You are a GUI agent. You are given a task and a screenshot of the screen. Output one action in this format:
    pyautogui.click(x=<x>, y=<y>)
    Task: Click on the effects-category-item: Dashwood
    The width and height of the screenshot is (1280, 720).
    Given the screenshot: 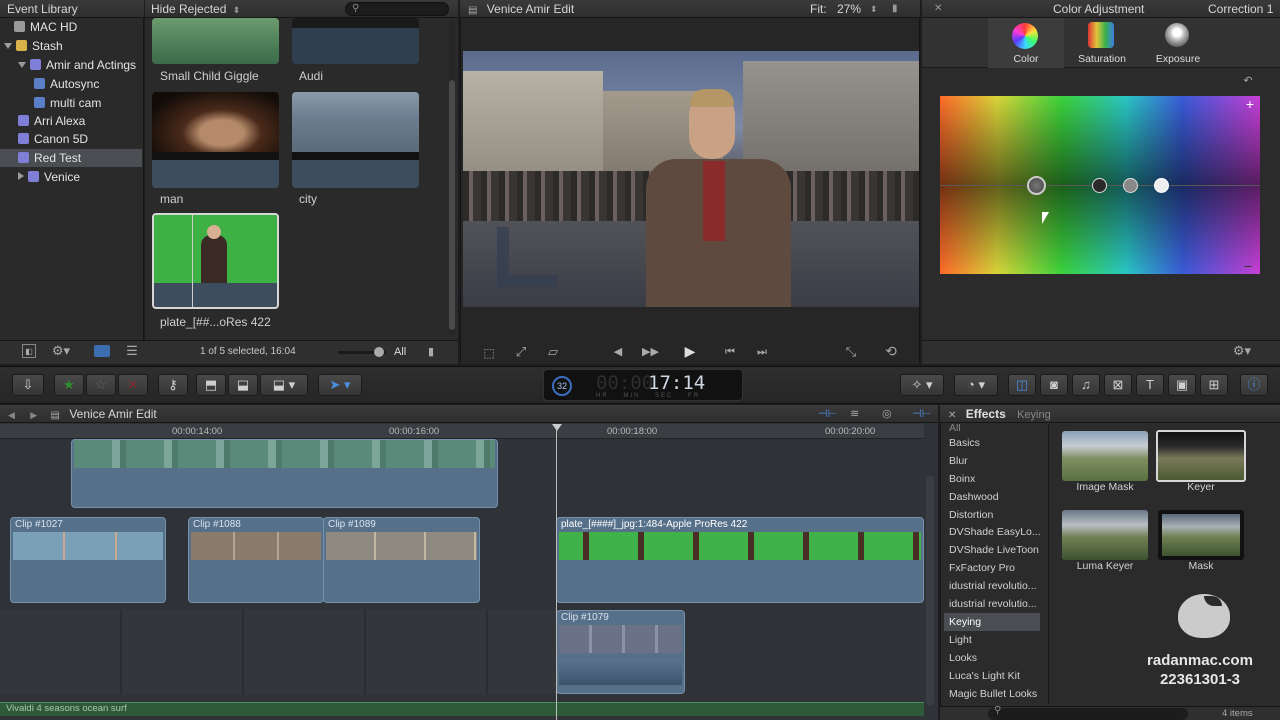 What is the action you would take?
    pyautogui.click(x=992, y=497)
    